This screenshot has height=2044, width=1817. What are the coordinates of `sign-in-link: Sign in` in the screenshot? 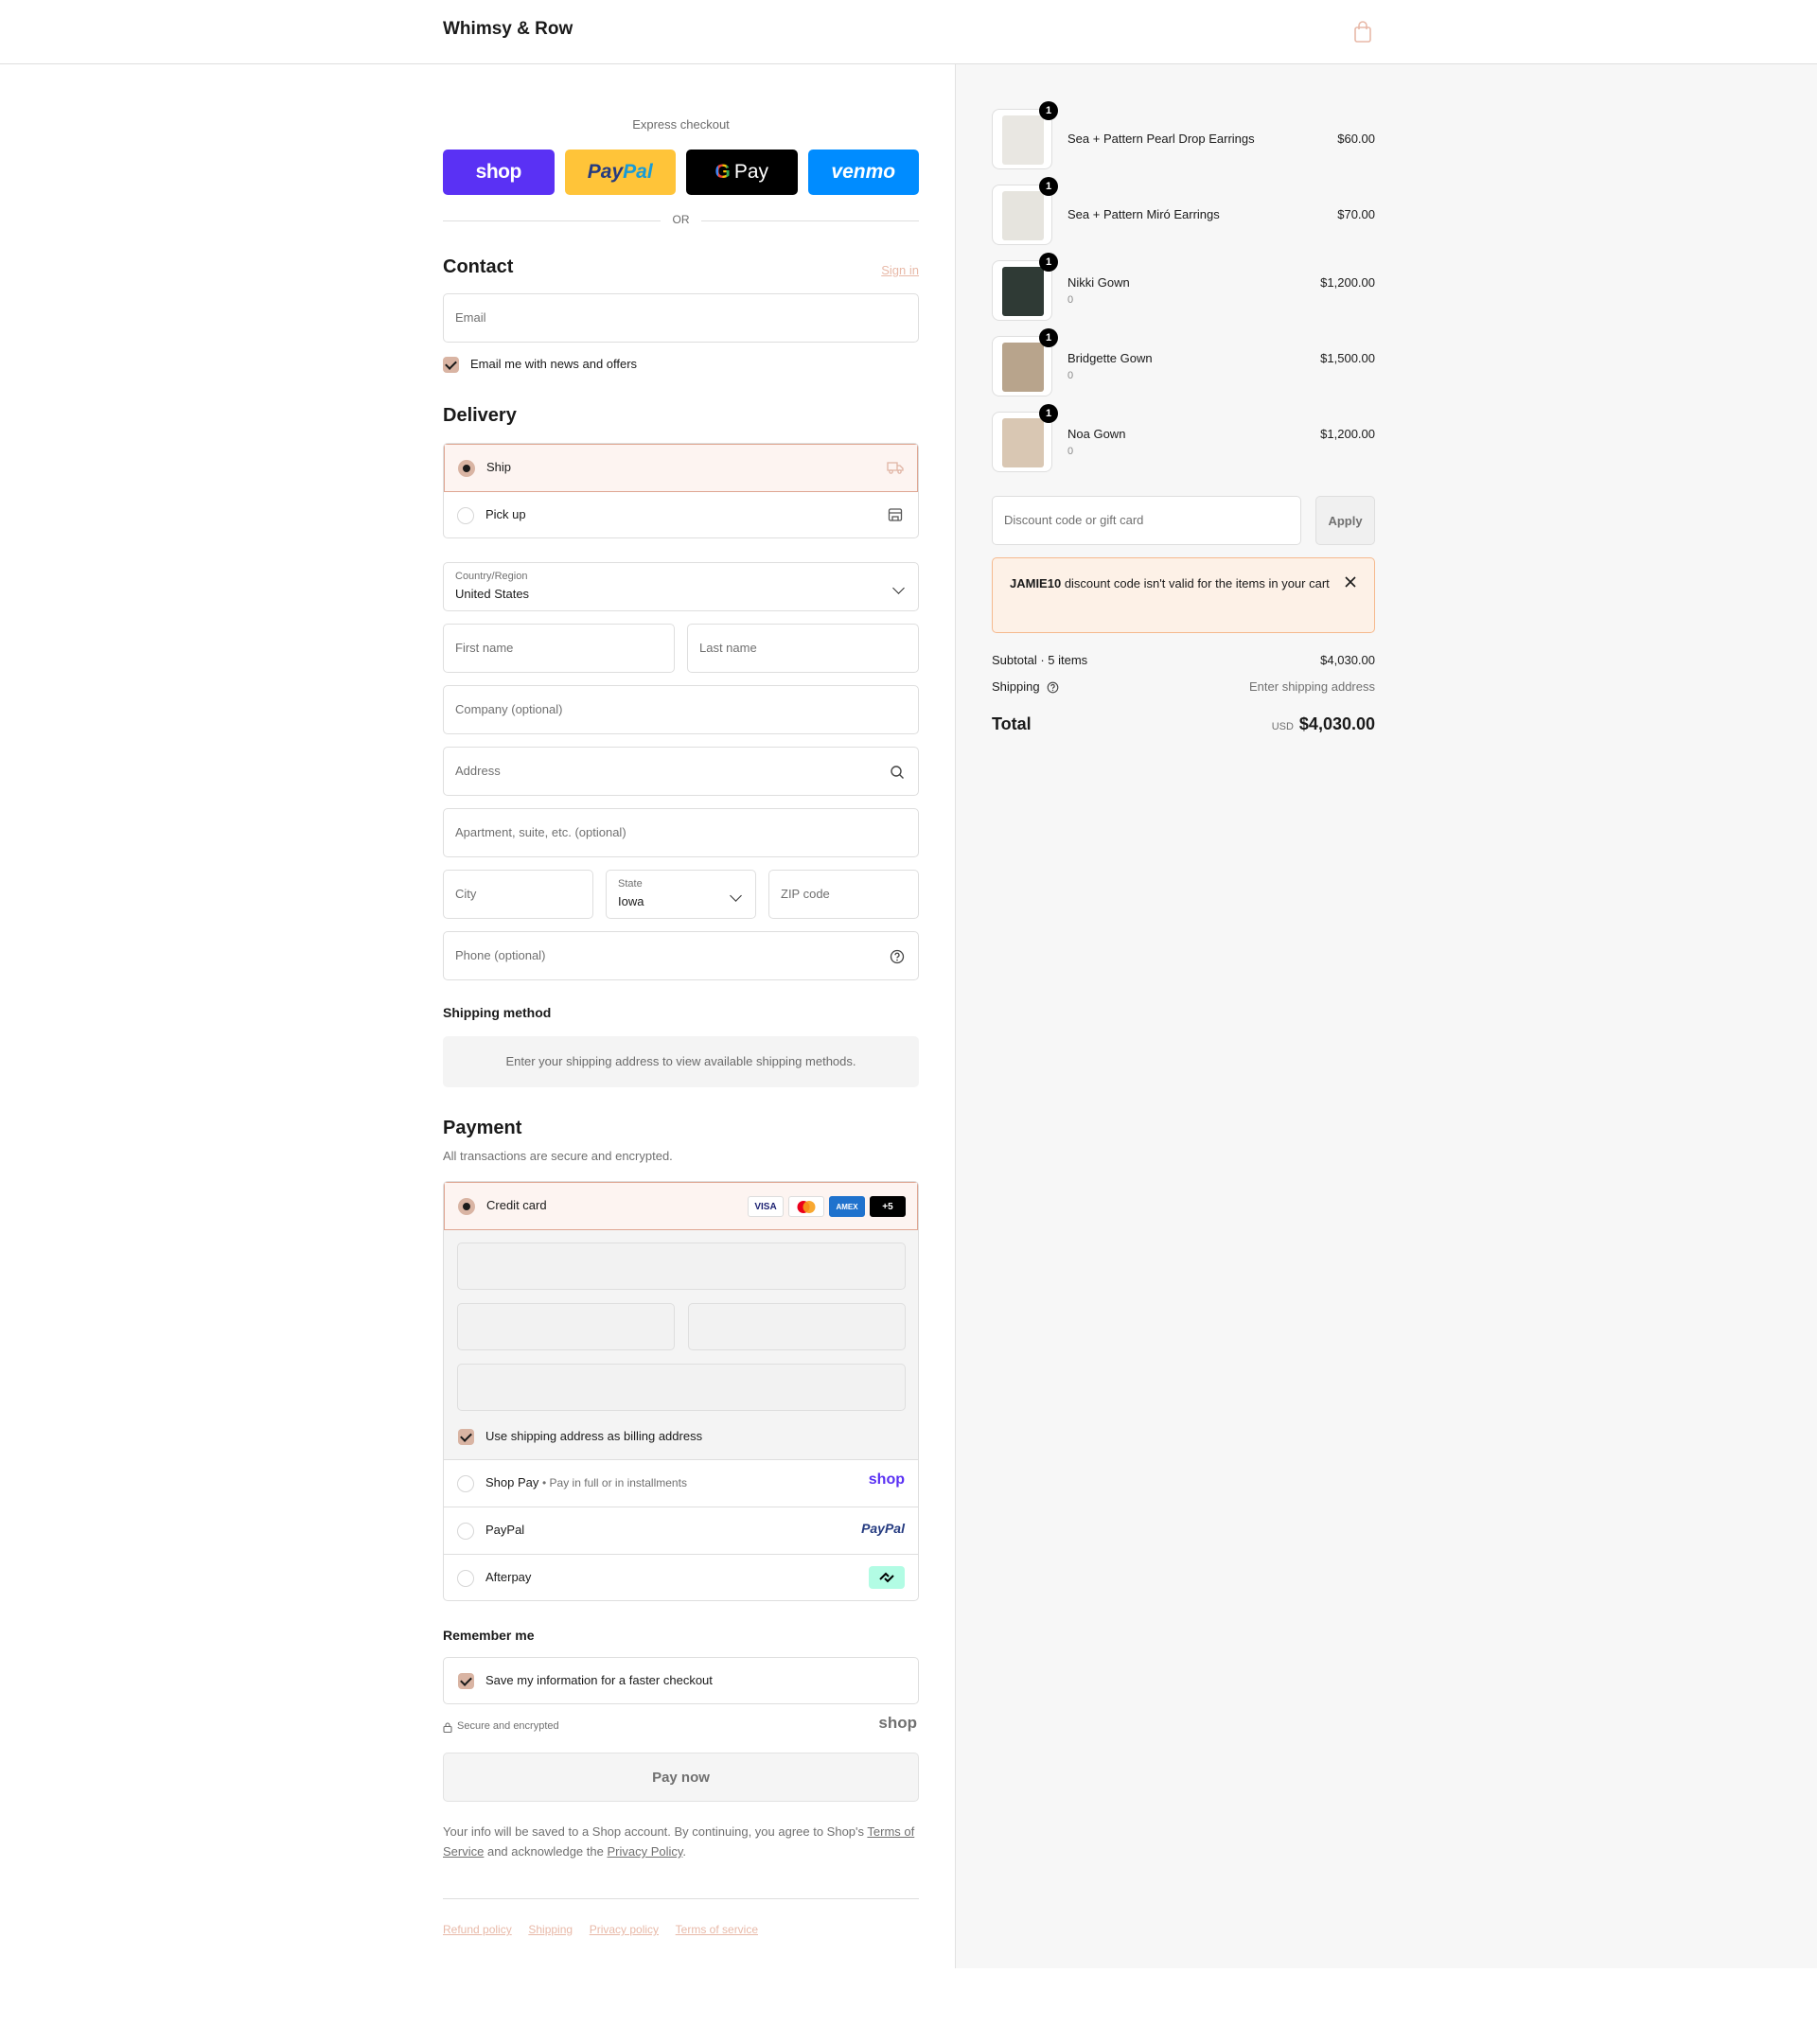 It's located at (900, 270).